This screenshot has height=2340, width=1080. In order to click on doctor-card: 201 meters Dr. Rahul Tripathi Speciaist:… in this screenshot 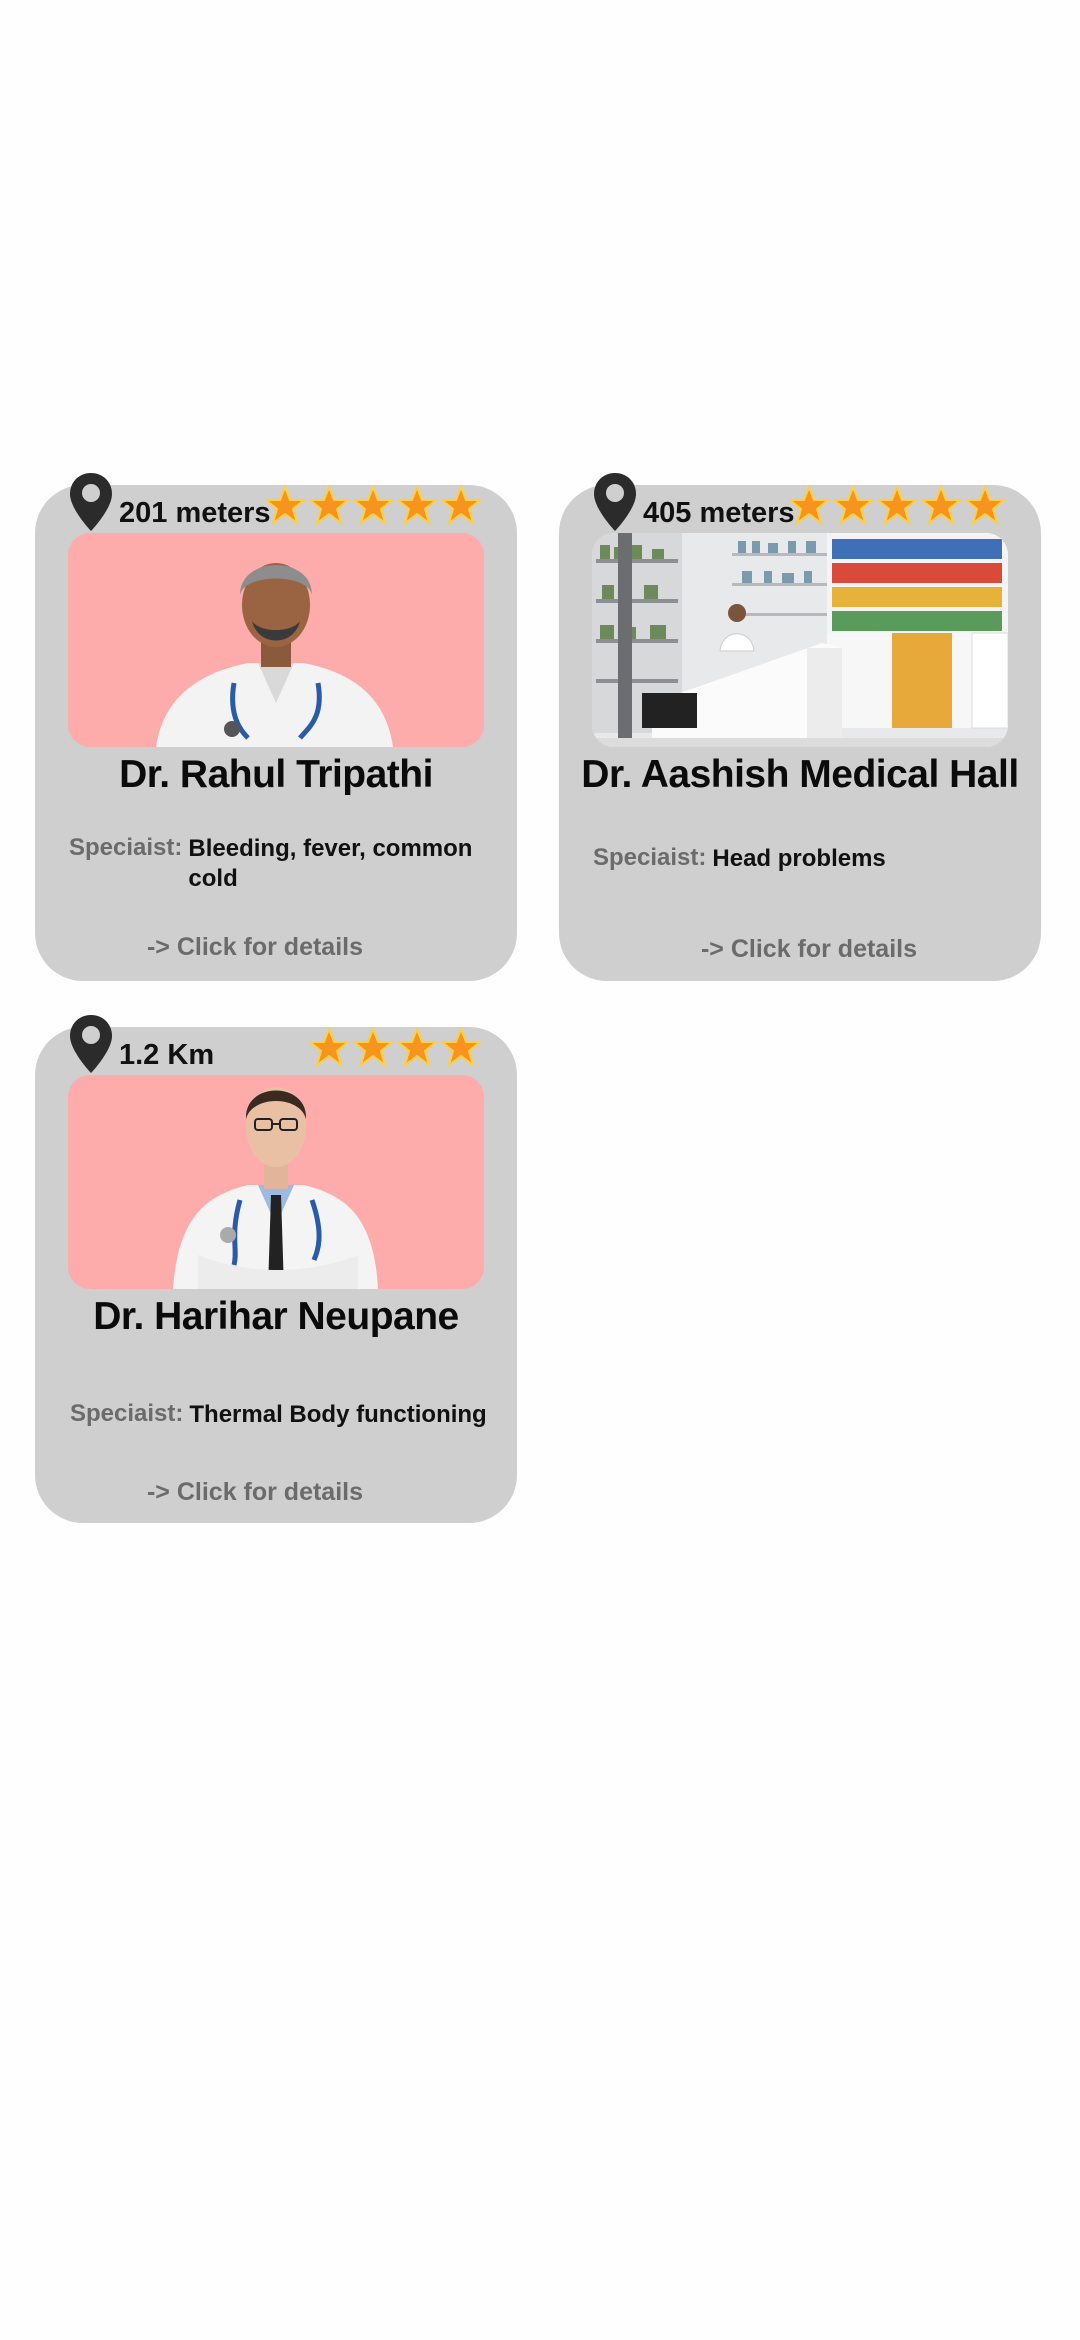, I will do `click(276, 727)`.